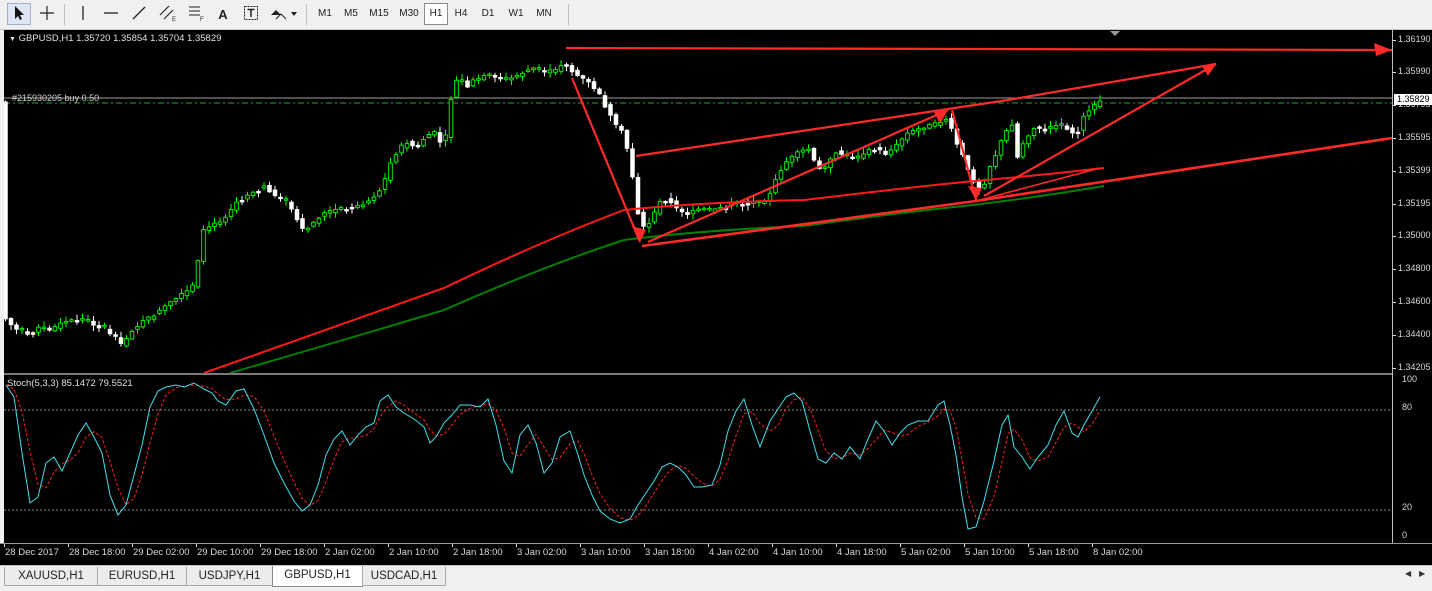 The image size is (1432, 591). I want to click on text-label-tool-button, so click(251, 14).